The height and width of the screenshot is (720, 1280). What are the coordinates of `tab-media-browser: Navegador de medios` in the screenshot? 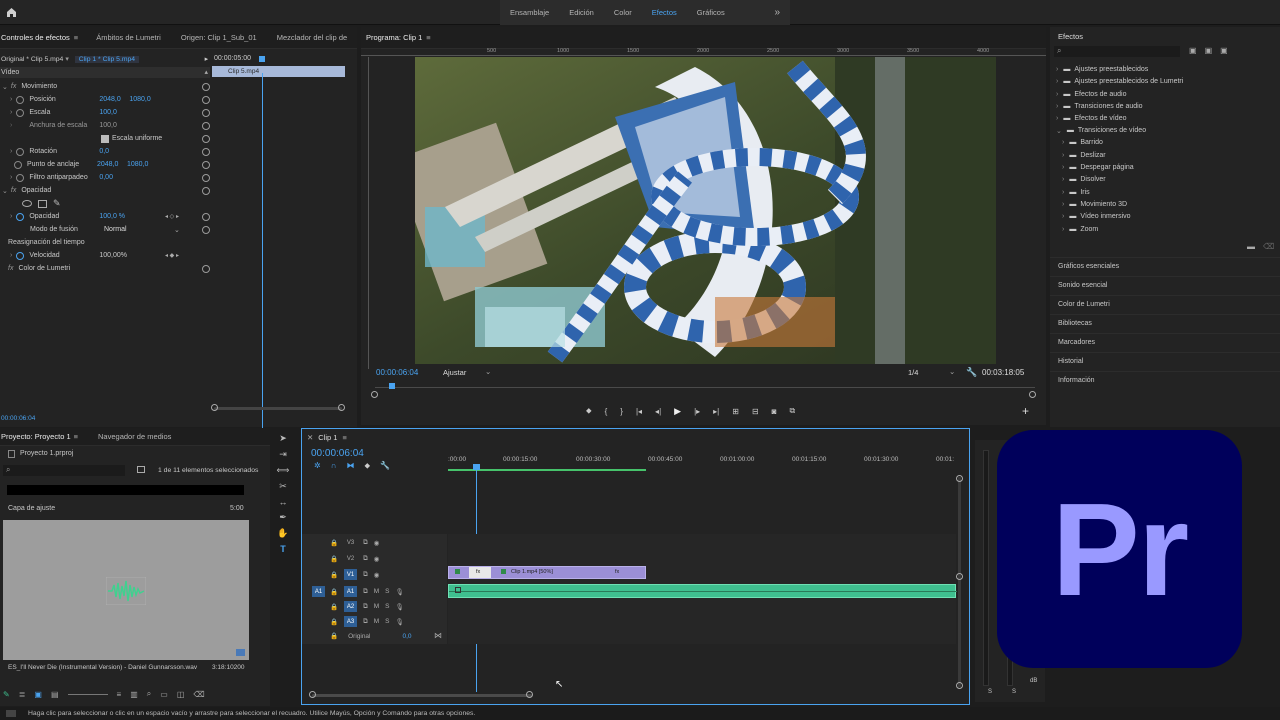 It's located at (134, 436).